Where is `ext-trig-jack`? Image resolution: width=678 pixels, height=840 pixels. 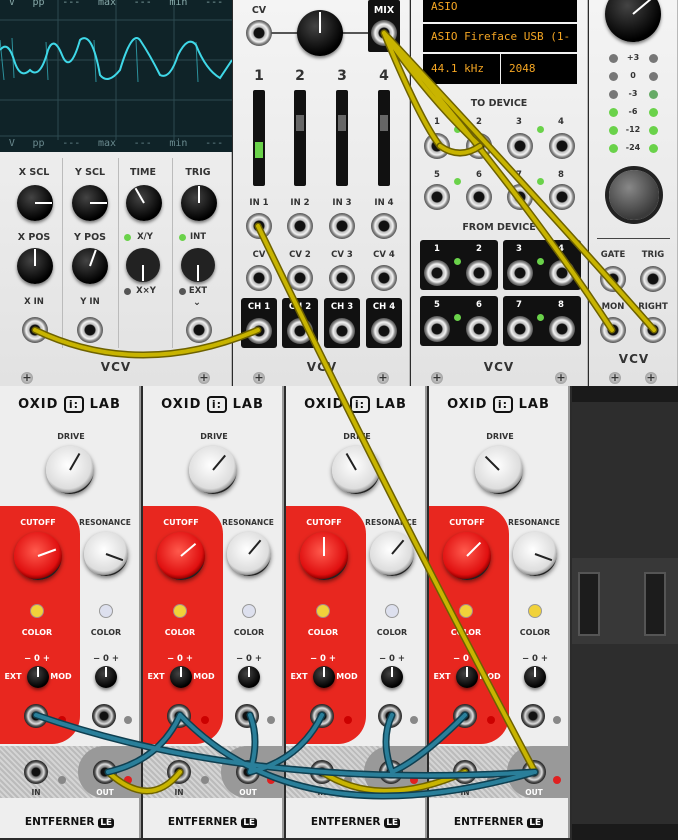
ext-trig-jack is located at coordinates (199, 330).